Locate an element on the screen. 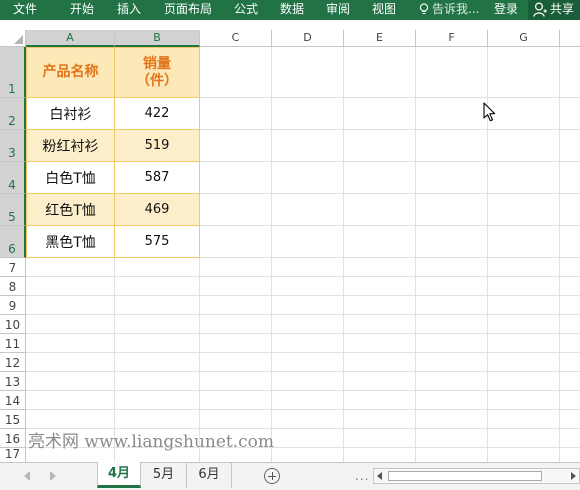 This screenshot has height=490, width=580. select-all-triangle is located at coordinates (18, 39).